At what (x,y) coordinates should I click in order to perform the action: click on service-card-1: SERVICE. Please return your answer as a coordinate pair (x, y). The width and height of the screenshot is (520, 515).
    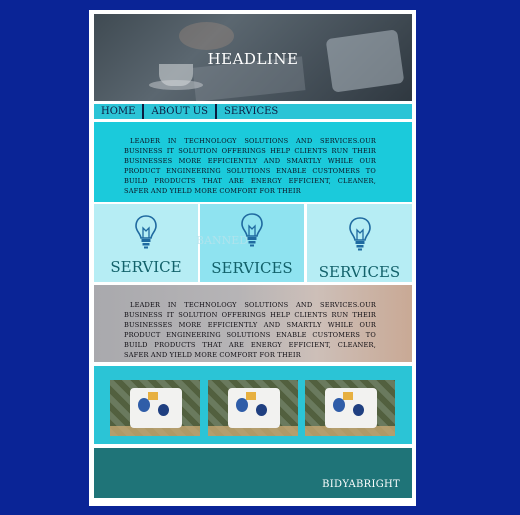
    Looking at the image, I should click on (146, 243).